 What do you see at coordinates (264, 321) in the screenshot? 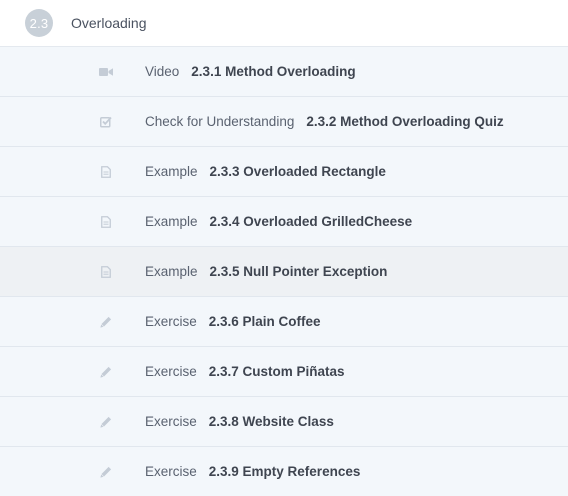
I see `item-title: 2.3.6 Plain Coffee` at bounding box center [264, 321].